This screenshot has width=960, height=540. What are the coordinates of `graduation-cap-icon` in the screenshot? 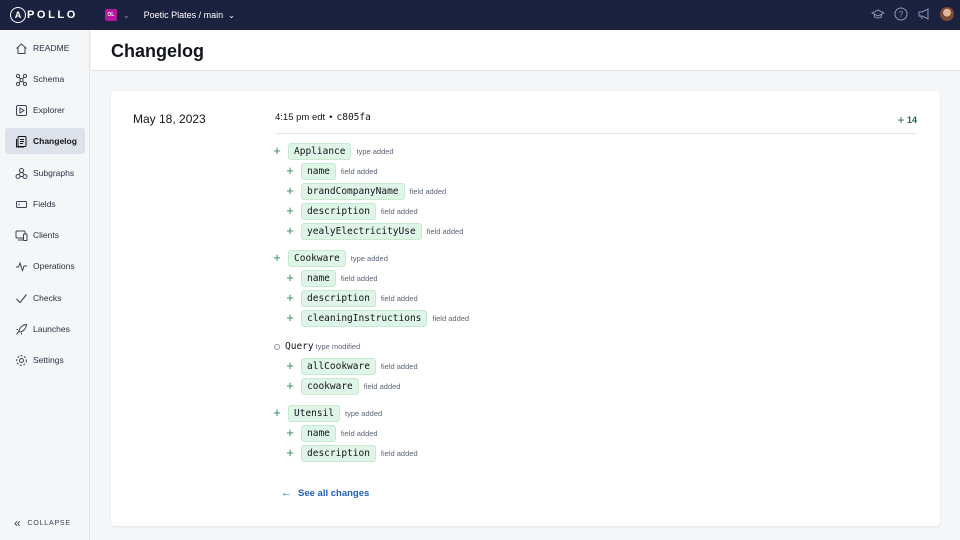 It's located at (878, 14).